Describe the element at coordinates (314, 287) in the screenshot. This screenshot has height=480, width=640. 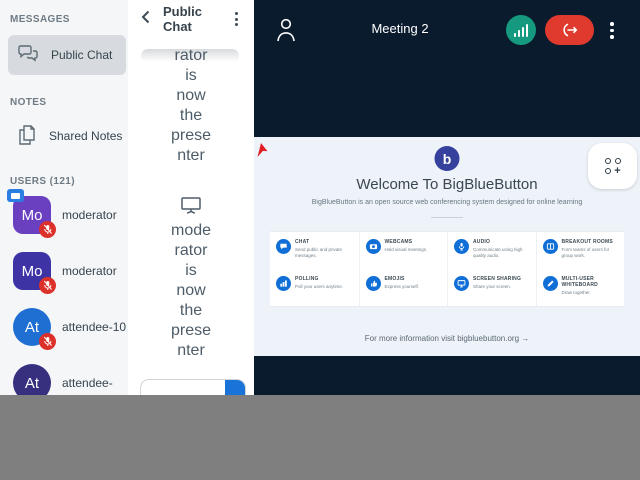
I see `feature-card-polling: POLLING Poll your users anytime.` at that location.